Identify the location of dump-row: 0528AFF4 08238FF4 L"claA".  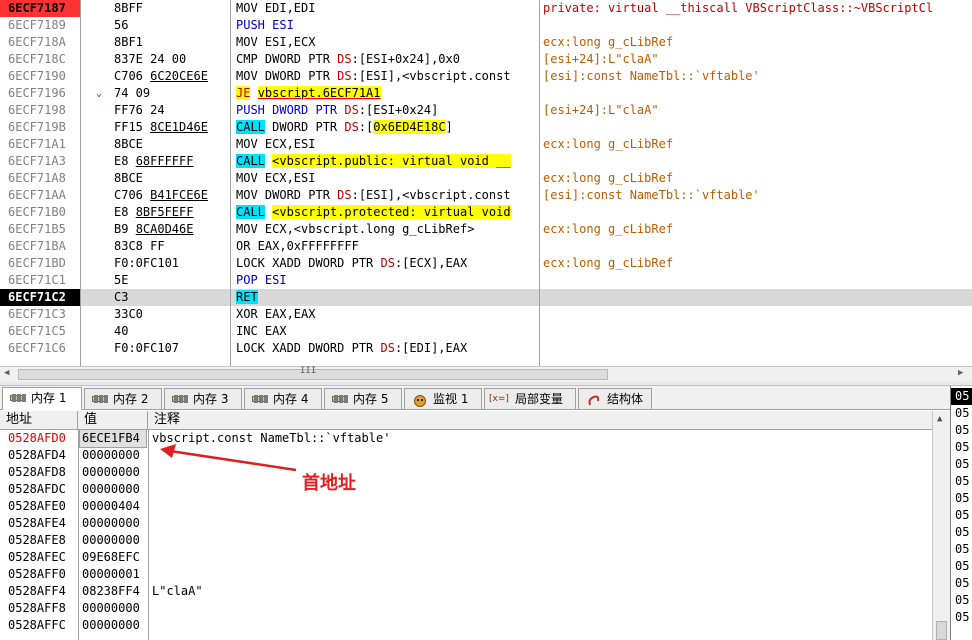
(466, 591).